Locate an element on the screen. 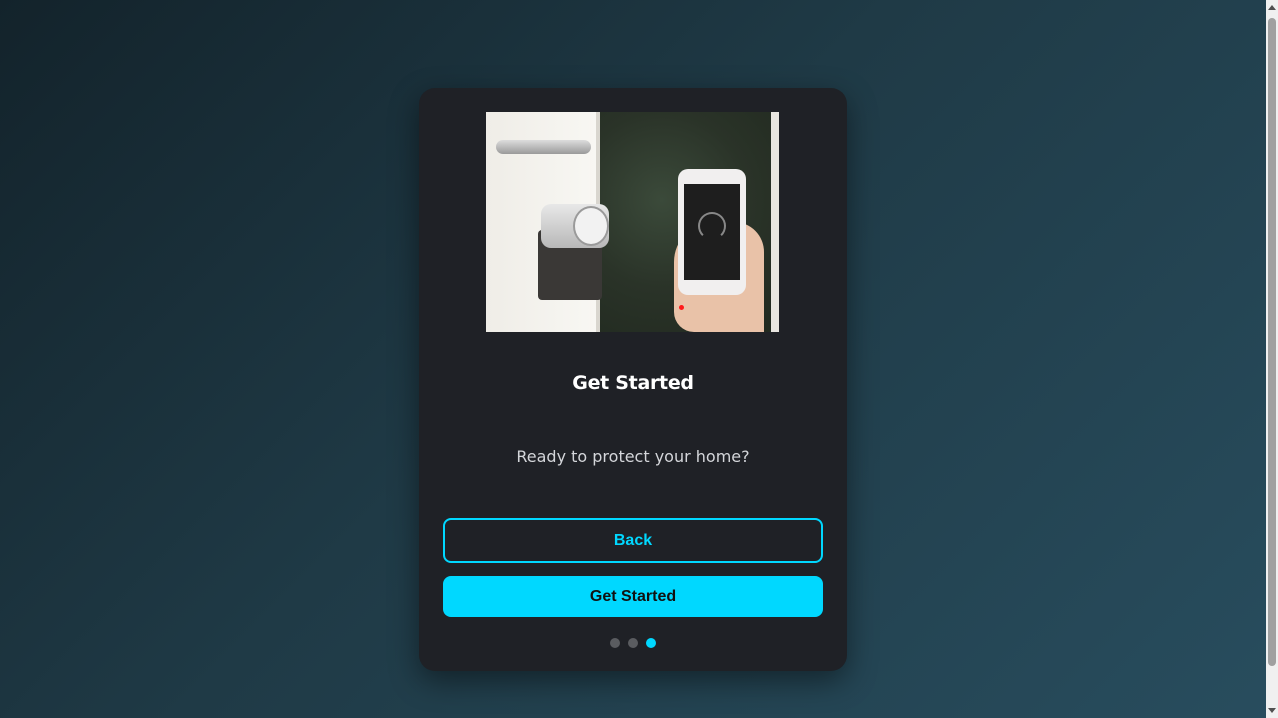 Image resolution: width=1278 pixels, height=718 pixels. scrollbar is located at coordinates (1272, 359).